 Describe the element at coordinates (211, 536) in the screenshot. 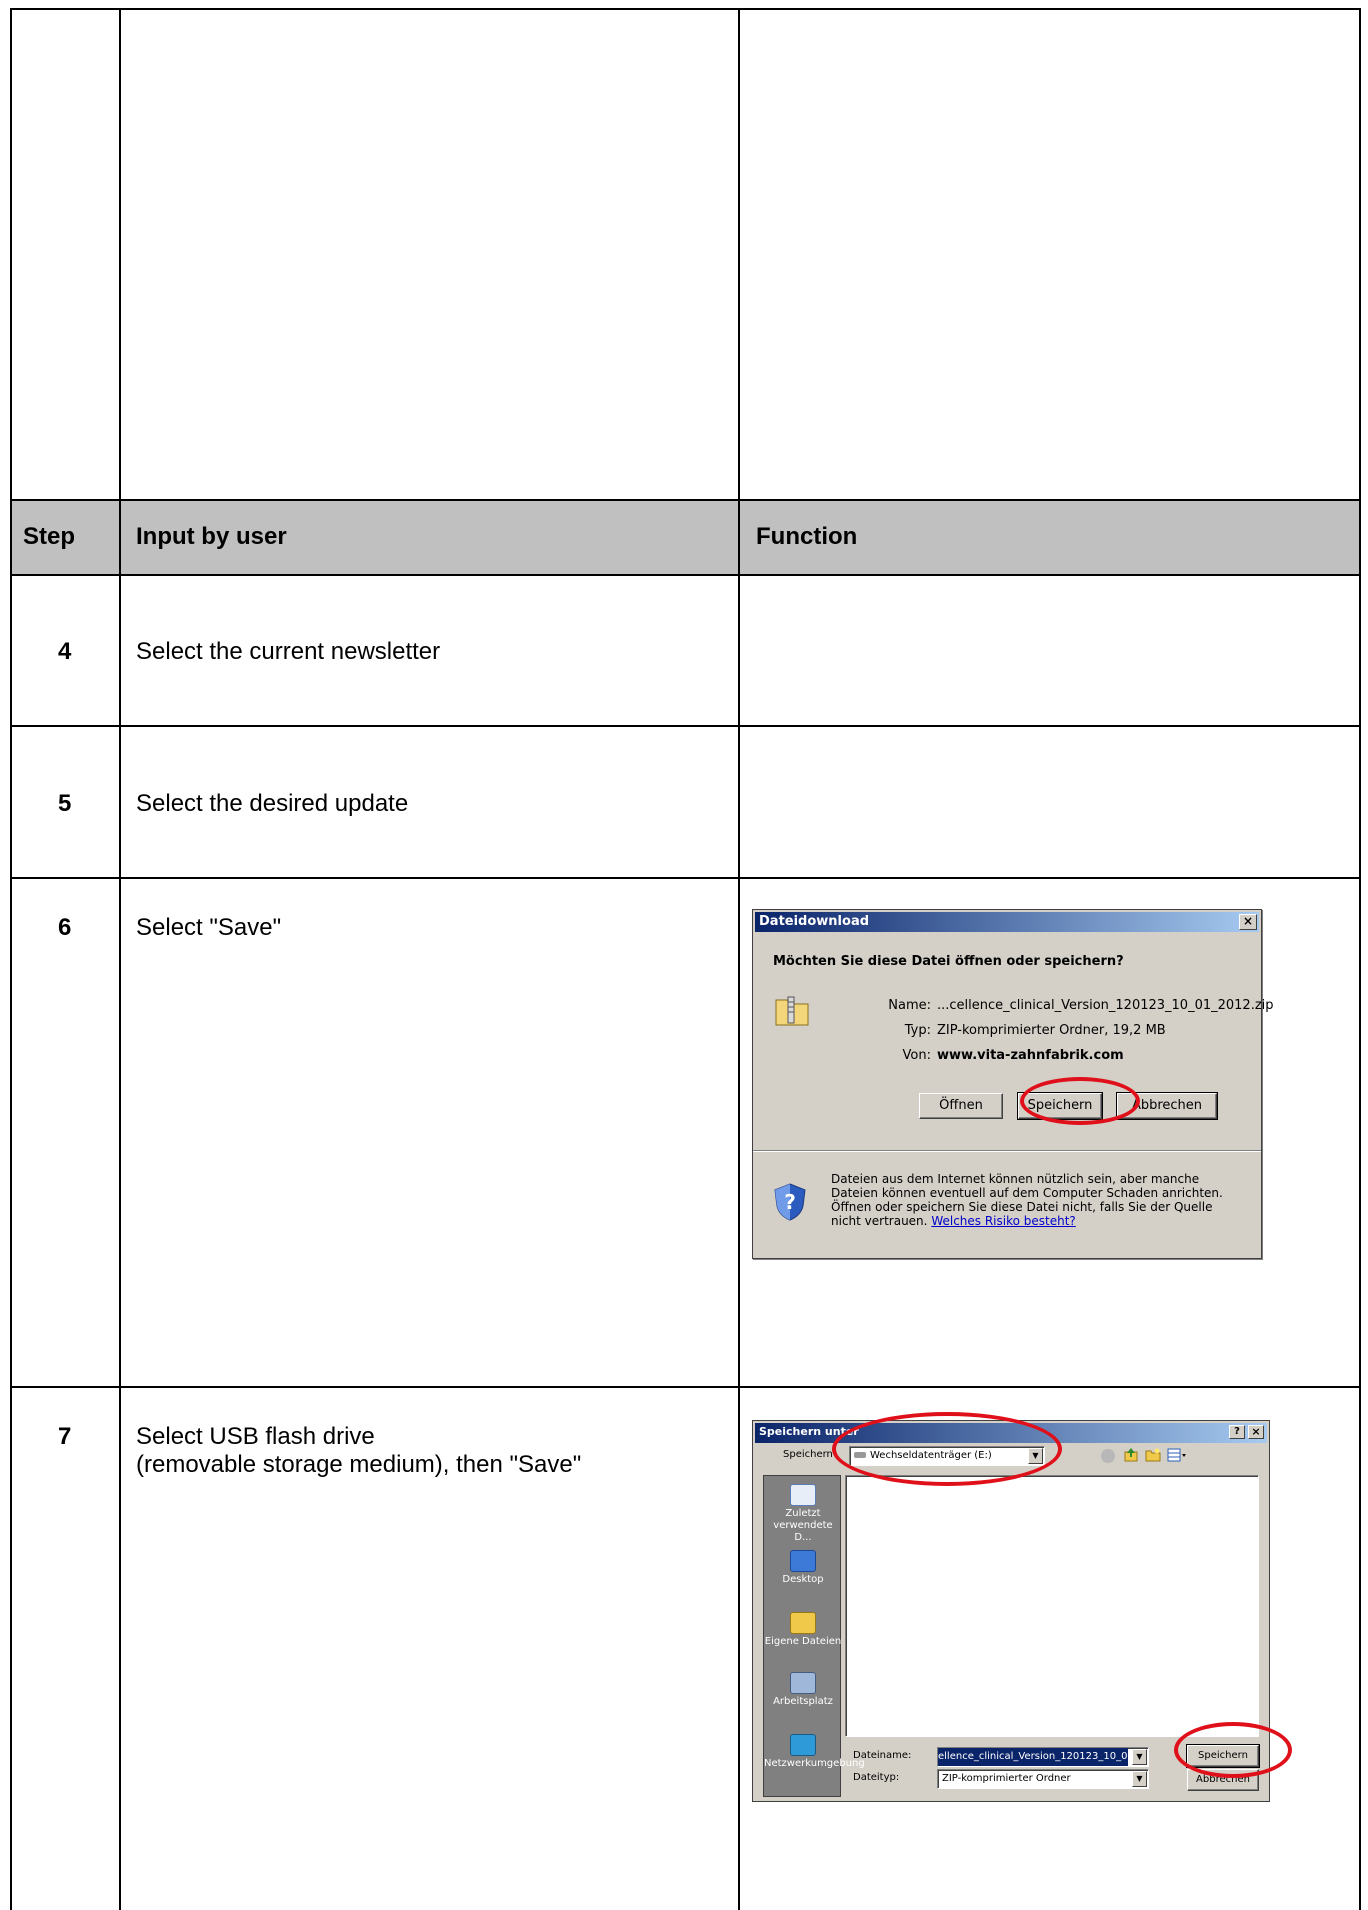

I see `header-input: Input by user` at that location.